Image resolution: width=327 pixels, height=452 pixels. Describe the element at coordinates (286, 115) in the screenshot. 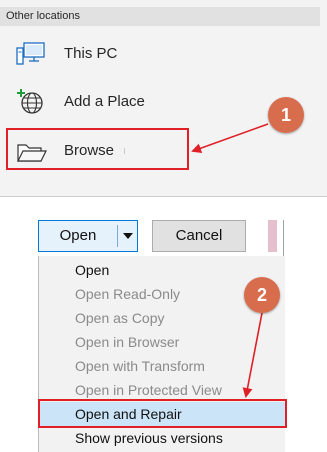

I see `step-1-badge: 1` at that location.